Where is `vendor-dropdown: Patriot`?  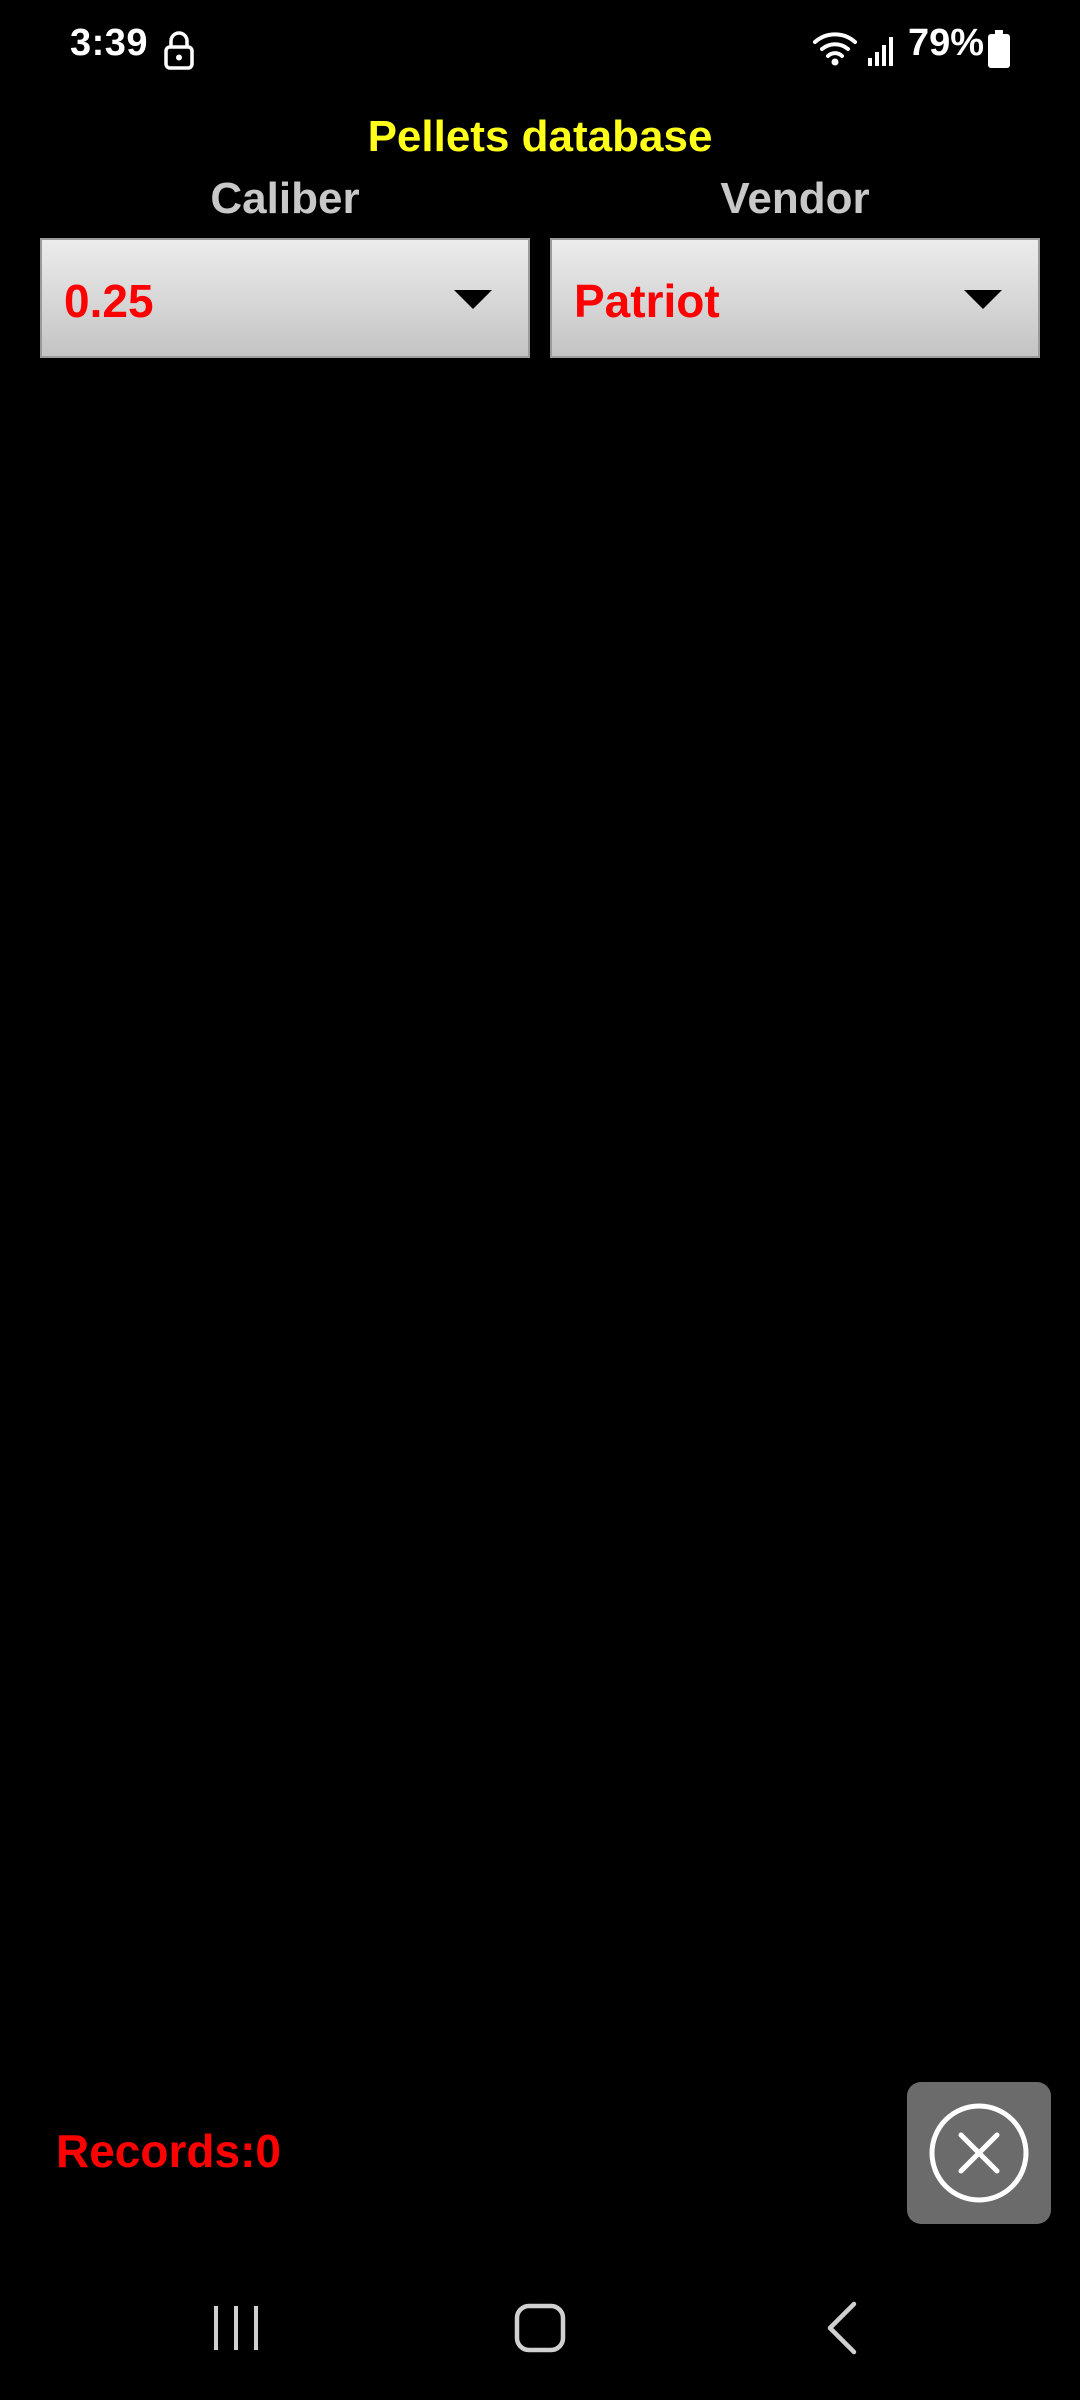
vendor-dropdown: Patriot is located at coordinates (795, 298).